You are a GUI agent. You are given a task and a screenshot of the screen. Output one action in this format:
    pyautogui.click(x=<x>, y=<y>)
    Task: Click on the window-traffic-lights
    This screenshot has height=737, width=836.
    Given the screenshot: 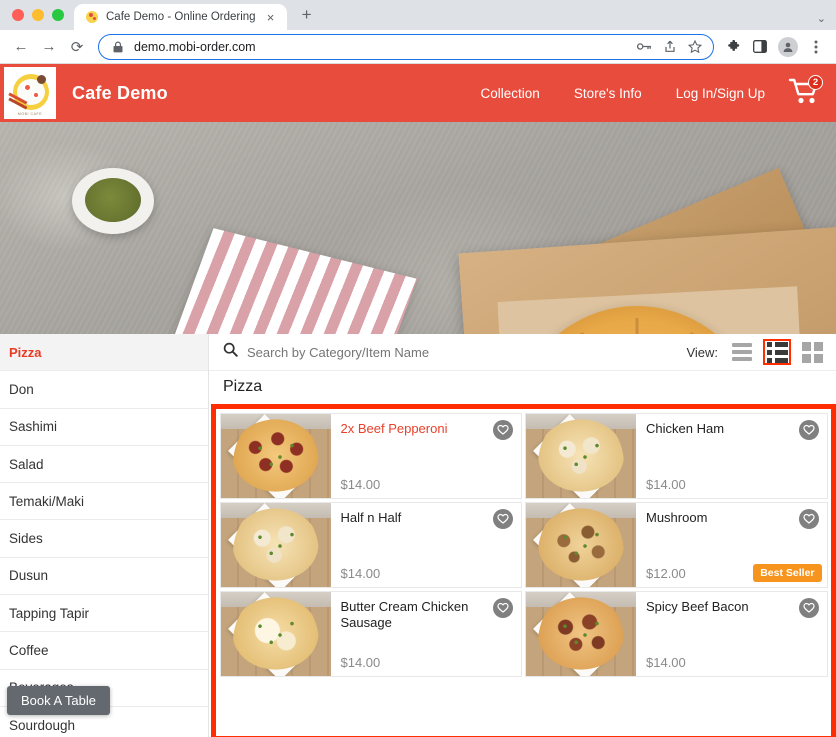 What is the action you would take?
    pyautogui.click(x=37, y=19)
    